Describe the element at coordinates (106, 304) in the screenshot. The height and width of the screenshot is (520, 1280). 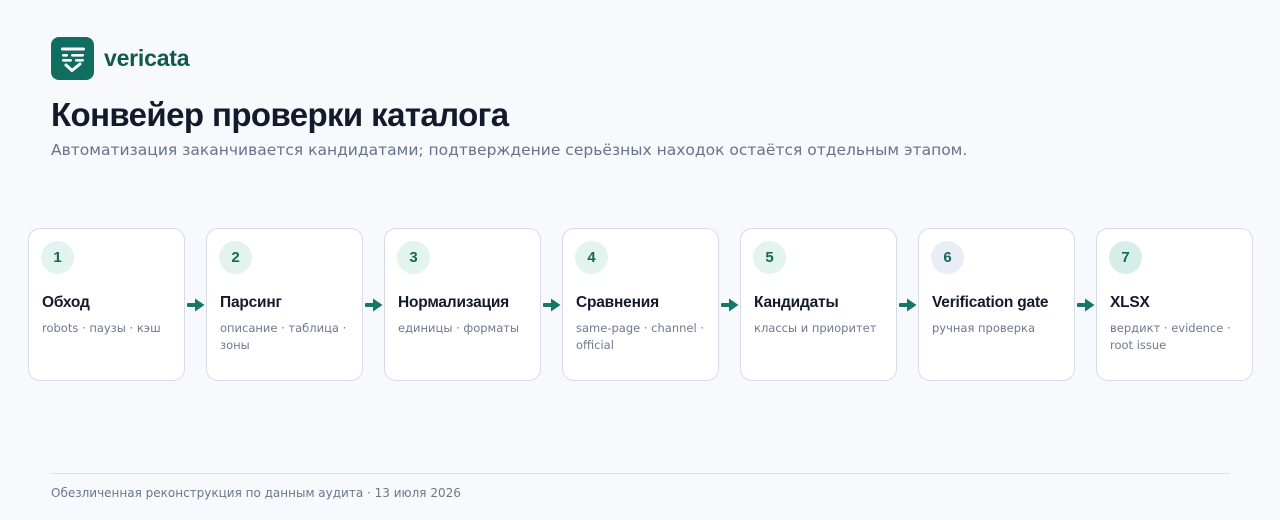
I see `stage-card: 1 Обход robots · паузы · кэш` at that location.